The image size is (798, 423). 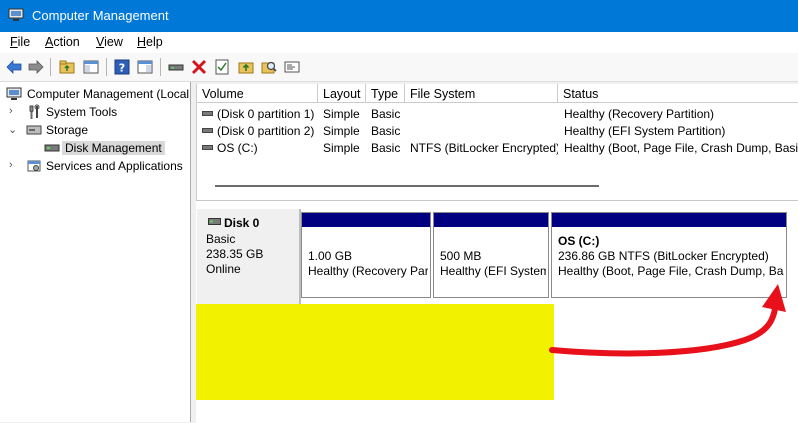 I want to click on partition-recovery: 1.00 GB Healthy (Recovery Par, so click(x=366, y=255).